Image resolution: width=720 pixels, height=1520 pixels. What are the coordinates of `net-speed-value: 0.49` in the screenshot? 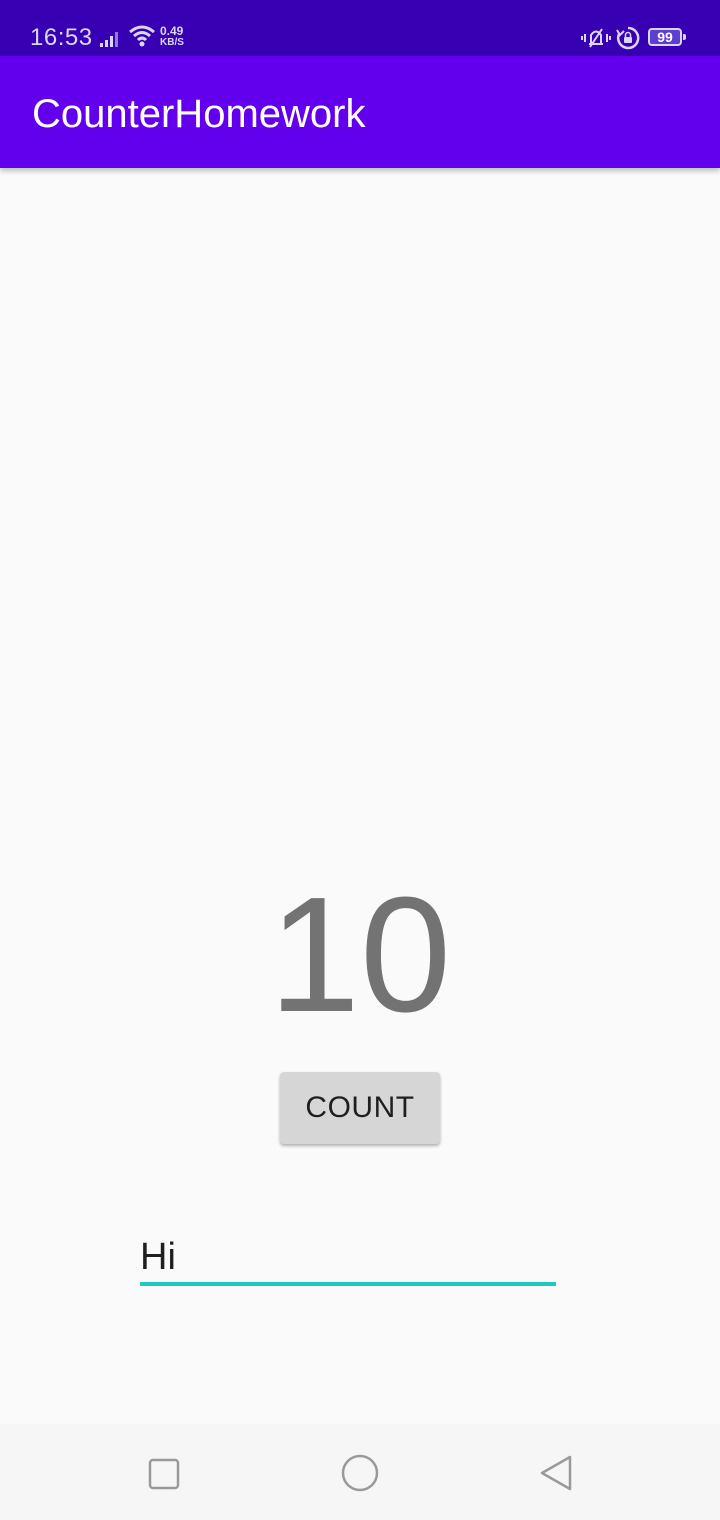 It's located at (172, 31).